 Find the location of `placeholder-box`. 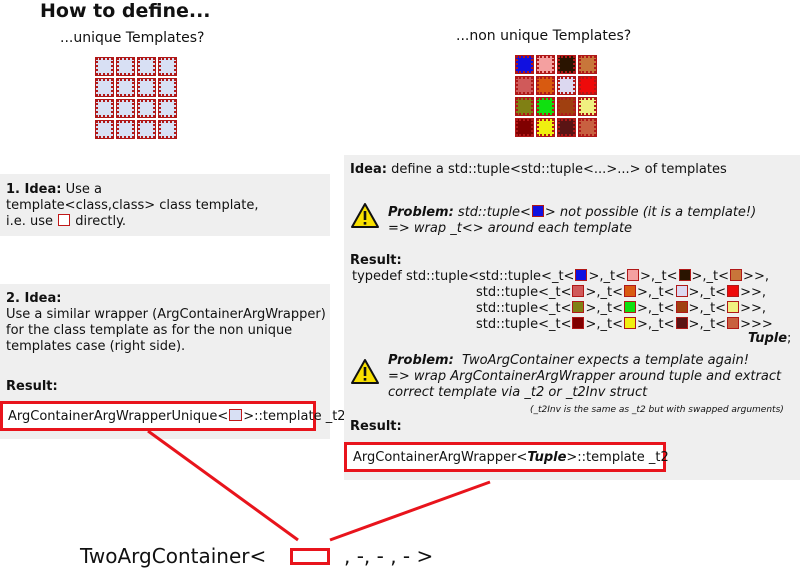

placeholder-box is located at coordinates (310, 556).